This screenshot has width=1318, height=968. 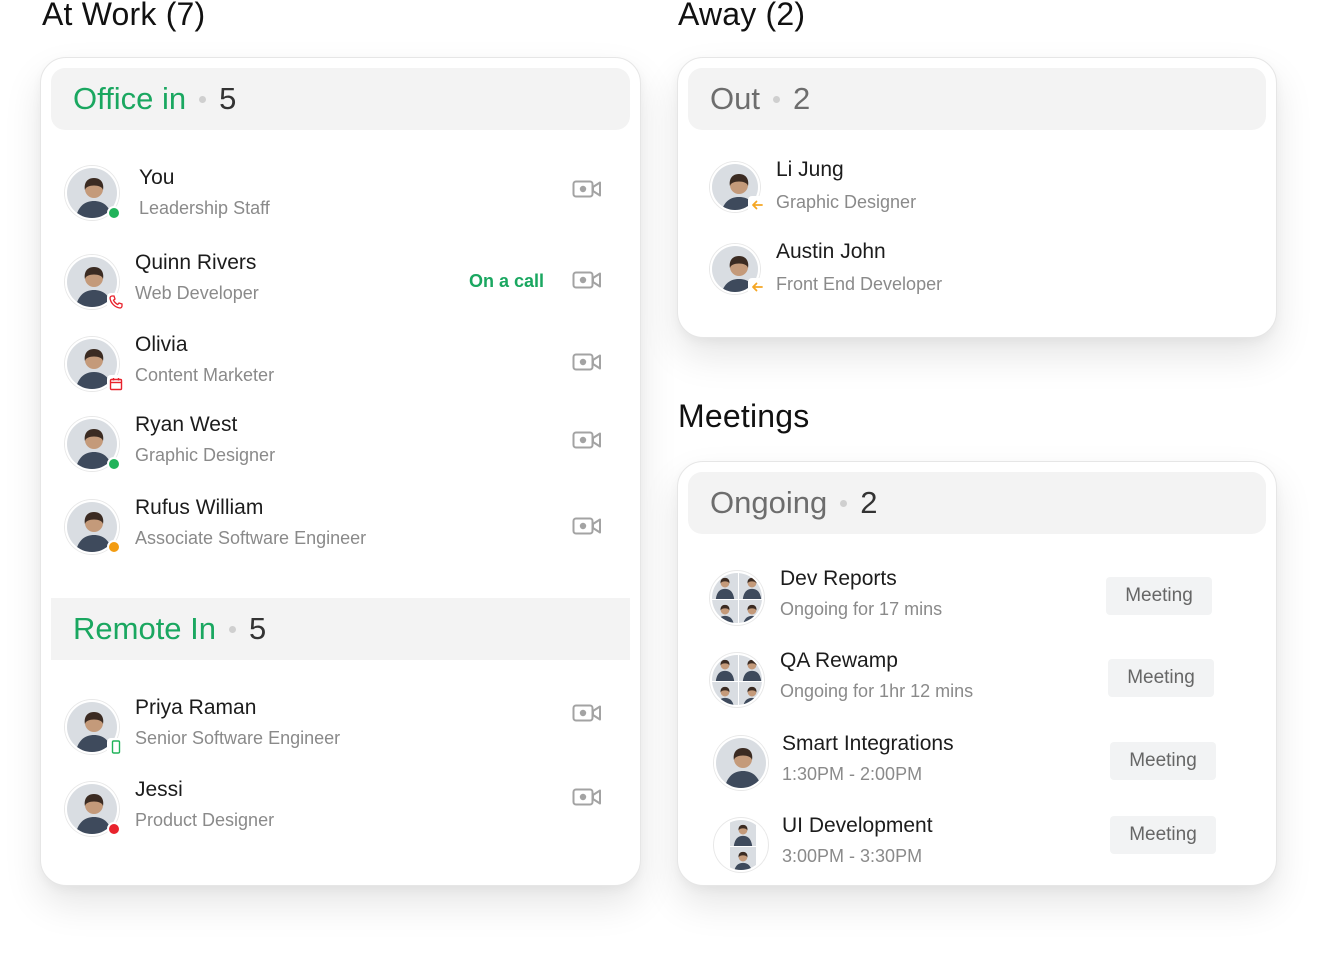 I want to click on meeting-detail: Ongoing for 1hr 12 mins, so click(x=877, y=691).